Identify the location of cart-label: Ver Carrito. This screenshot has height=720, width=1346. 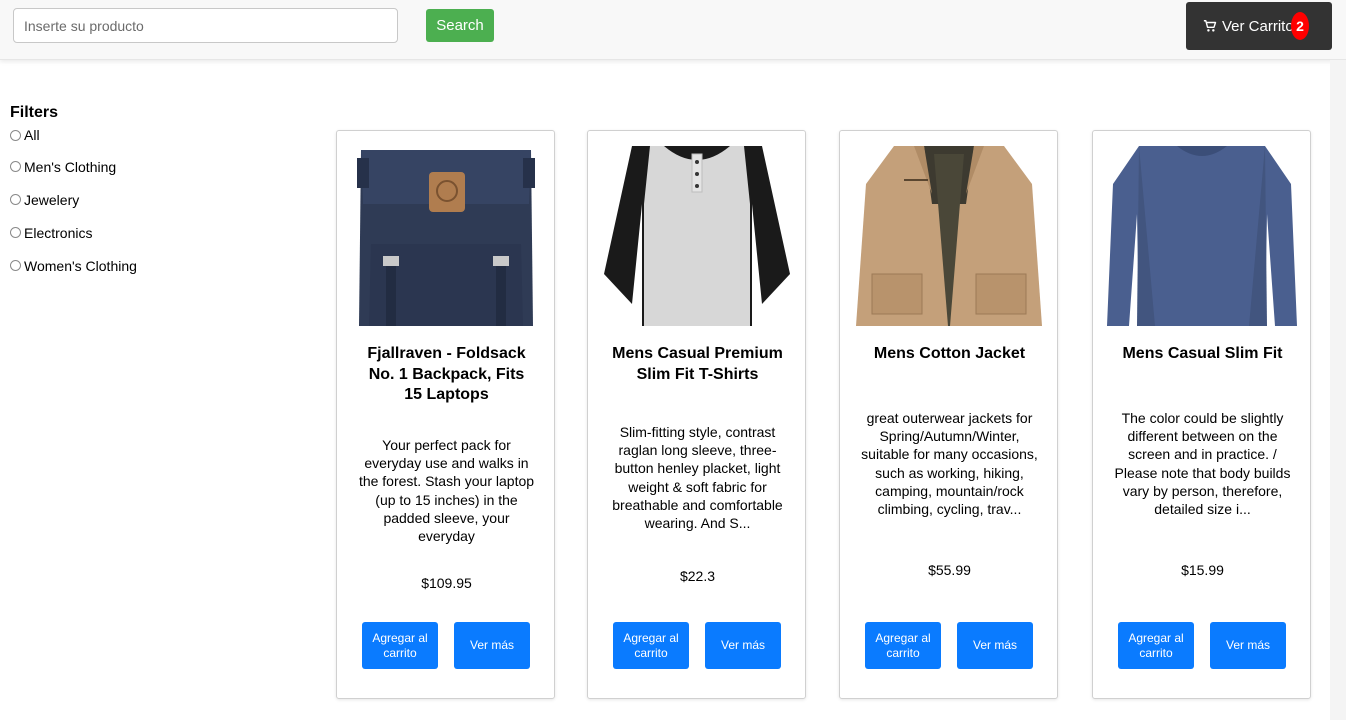
(1258, 26).